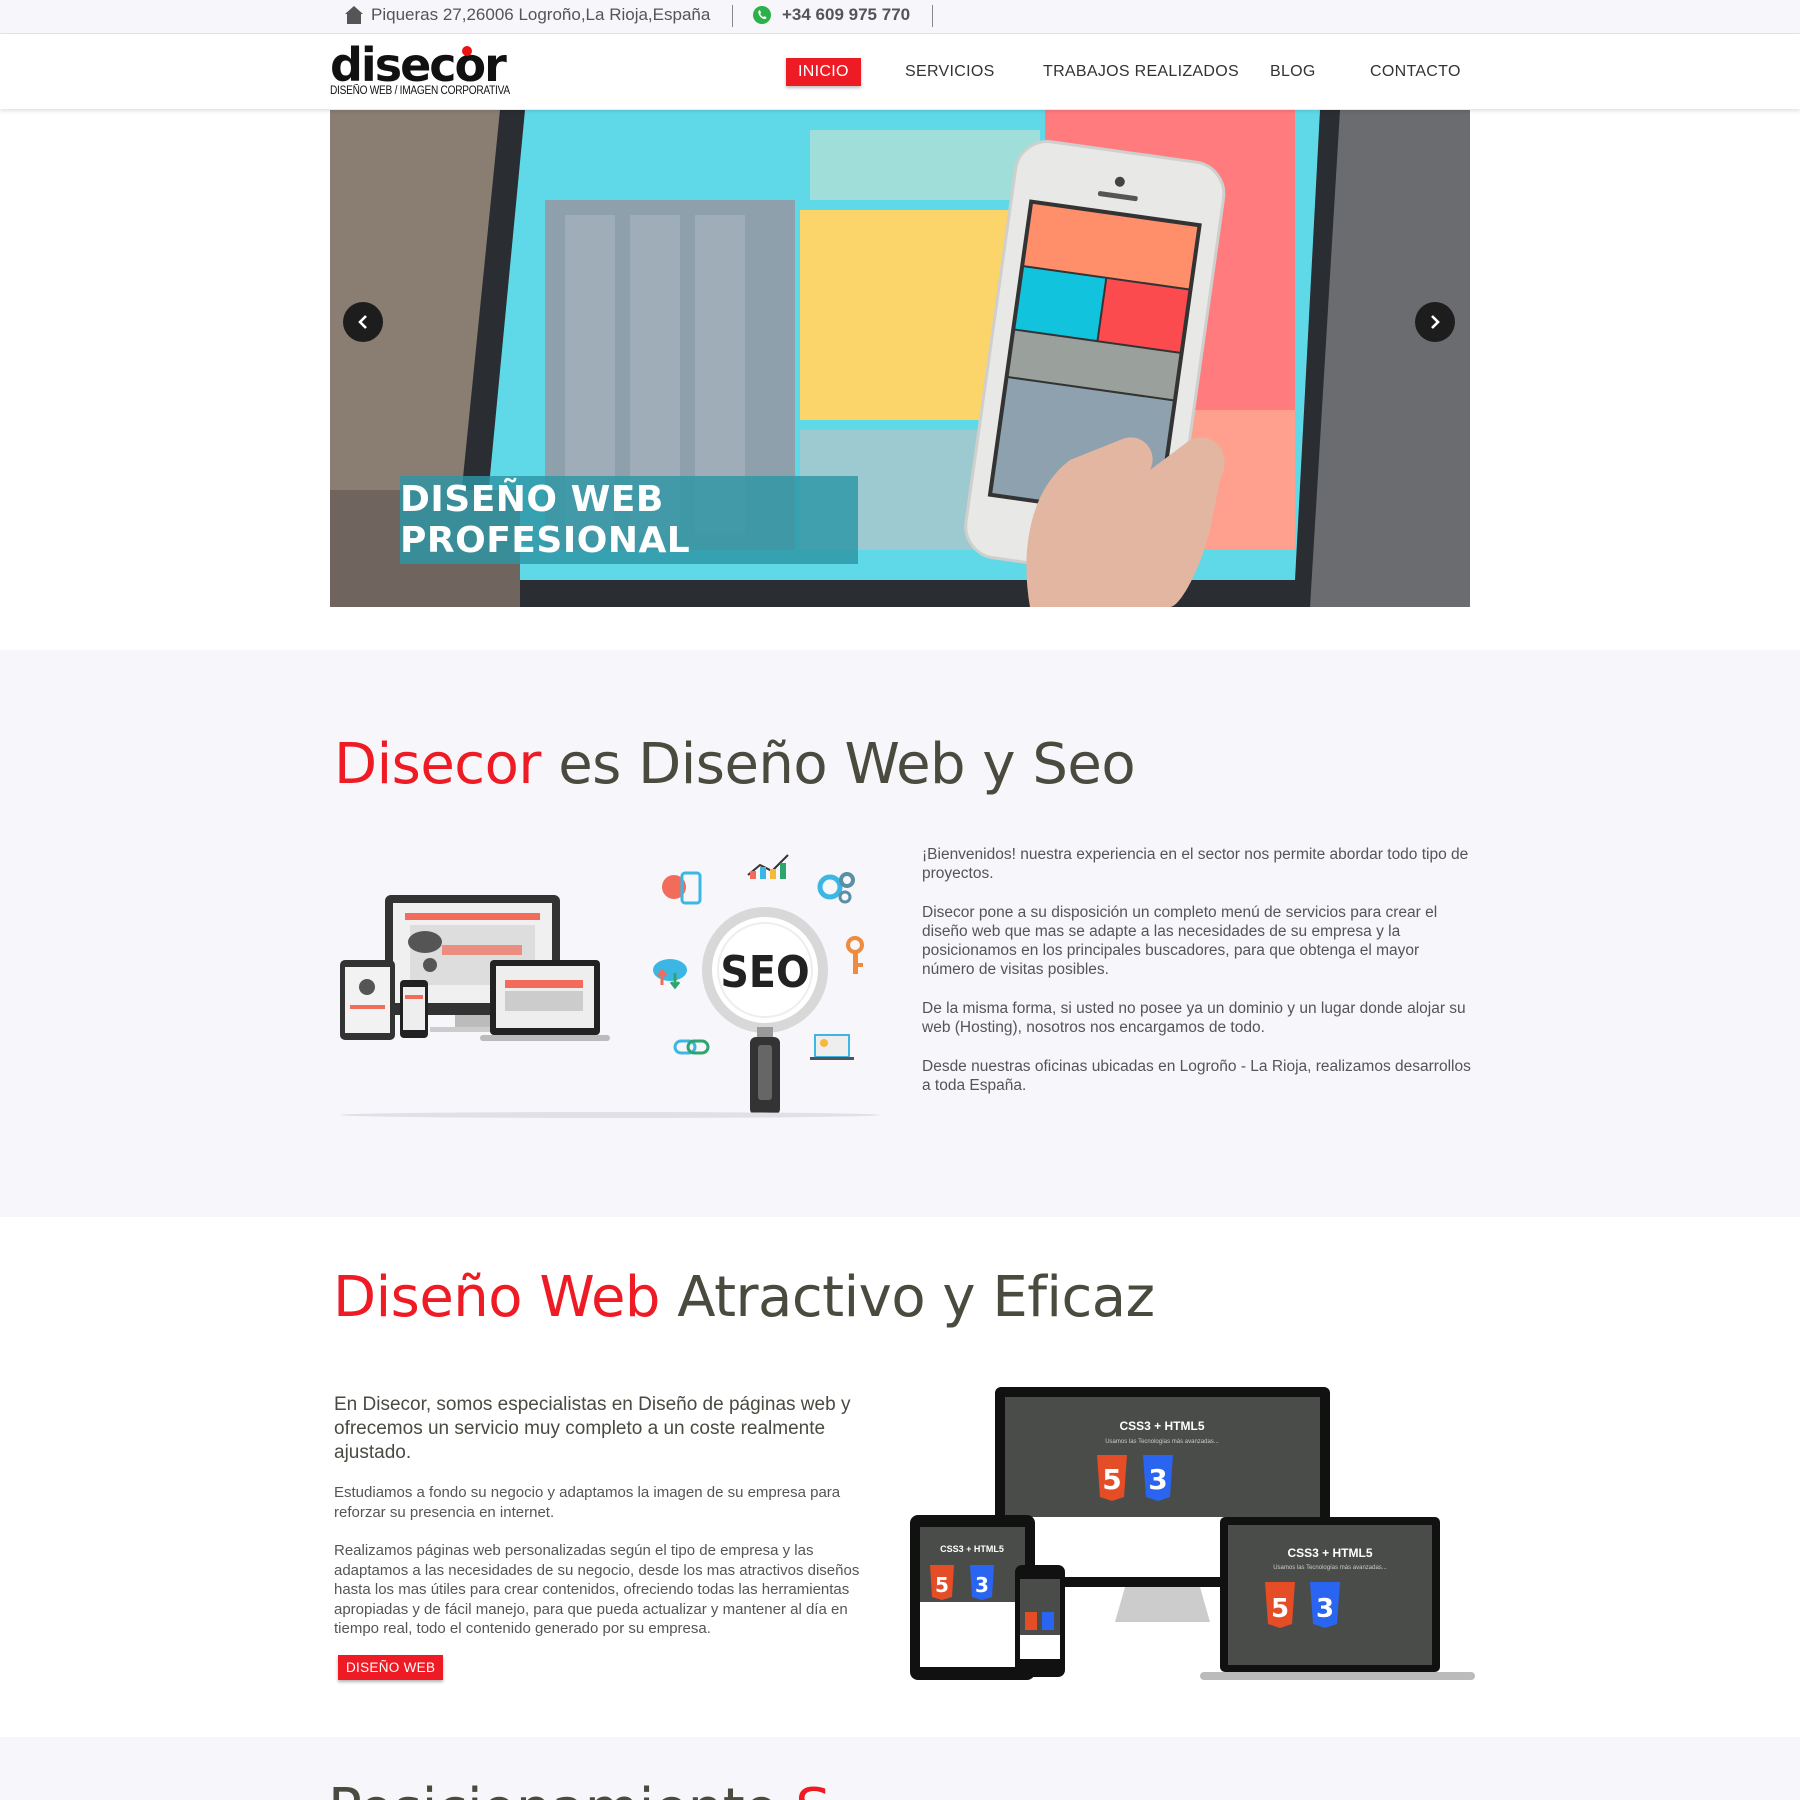 This screenshot has height=1800, width=1800. I want to click on logo-wordmark: disecor, so click(418, 65).